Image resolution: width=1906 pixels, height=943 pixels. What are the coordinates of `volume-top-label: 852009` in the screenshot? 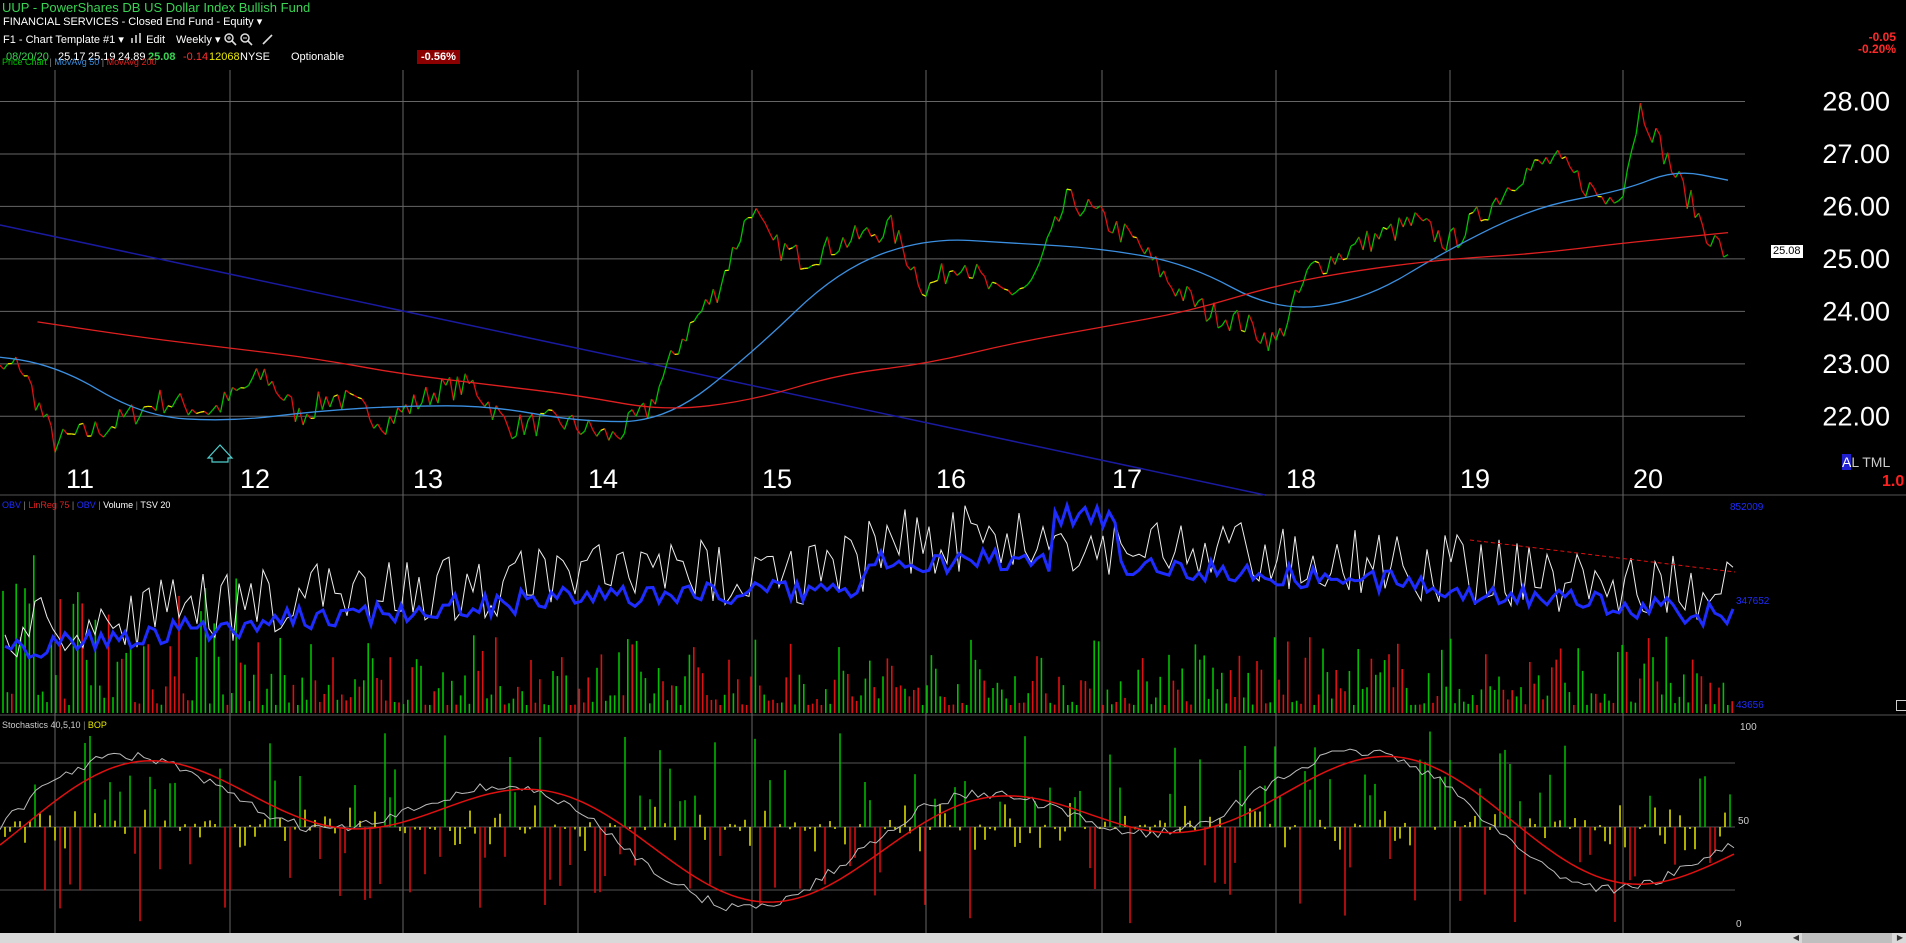 It's located at (1747, 507).